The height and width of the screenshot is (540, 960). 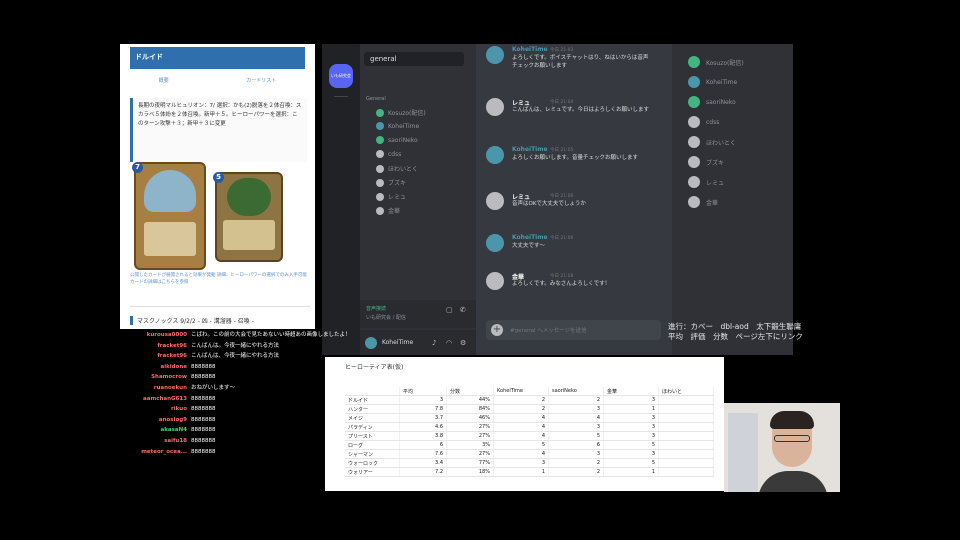 What do you see at coordinates (423, 454) in the screenshot?
I see `sheet-cell: 7.6` at bounding box center [423, 454].